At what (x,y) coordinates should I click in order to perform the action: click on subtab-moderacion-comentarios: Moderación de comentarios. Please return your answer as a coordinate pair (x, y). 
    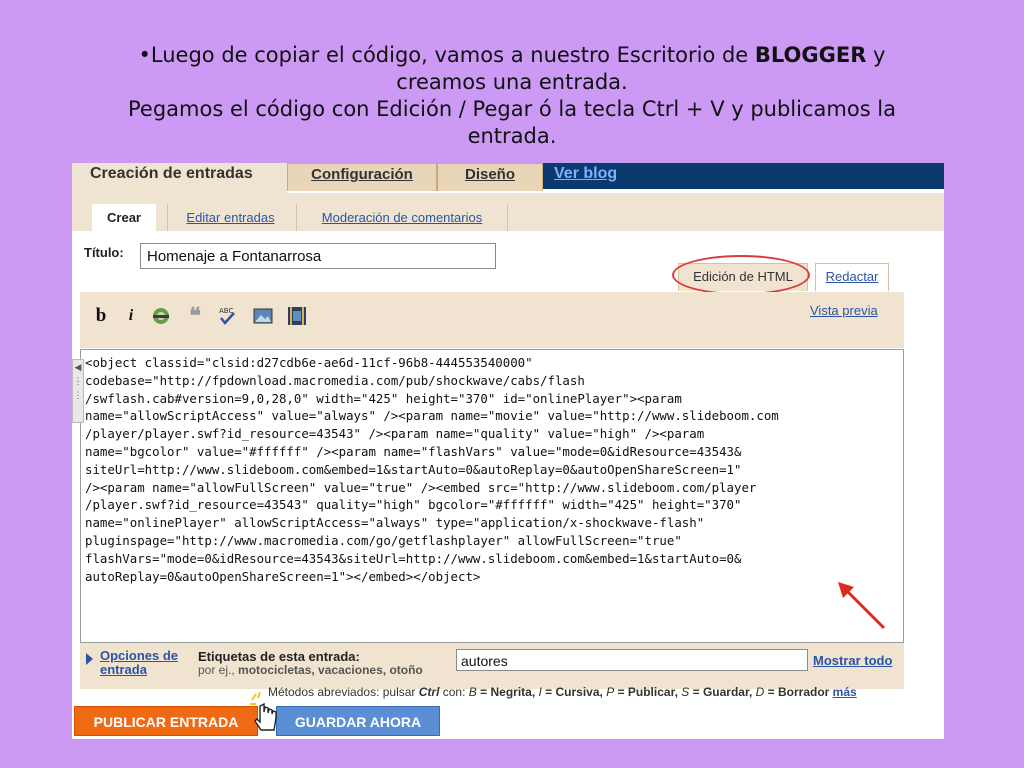
    Looking at the image, I should click on (402, 217).